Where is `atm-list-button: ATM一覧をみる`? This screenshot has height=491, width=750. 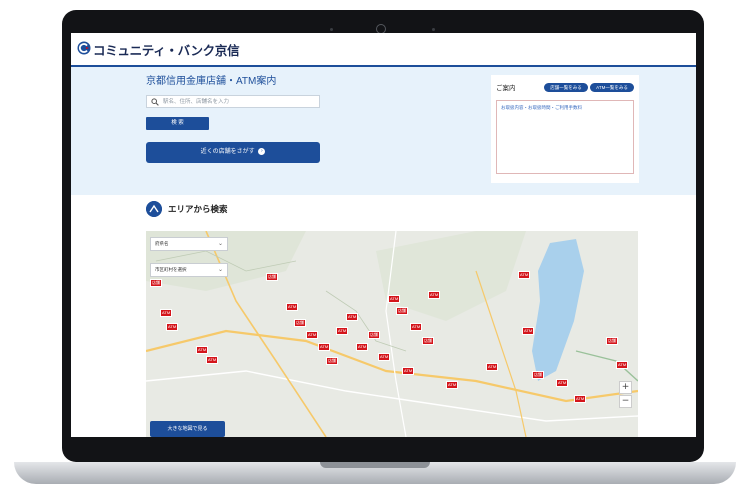
atm-list-button: ATM一覧をみる is located at coordinates (612, 87).